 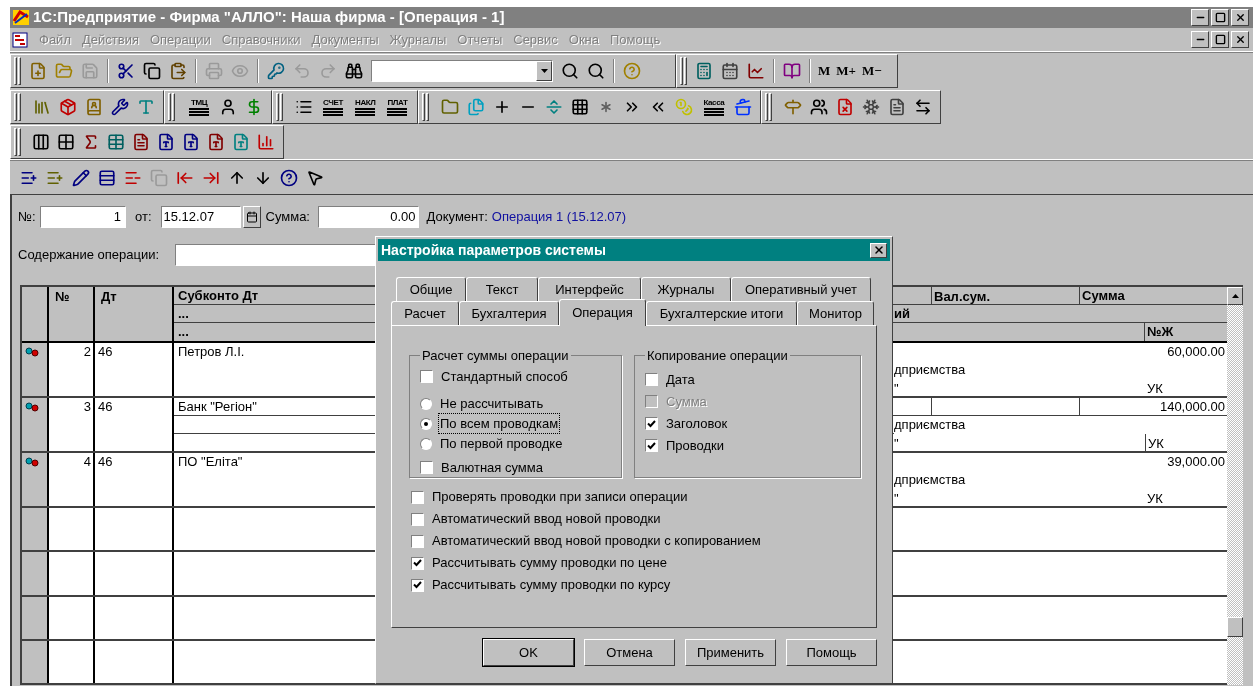 I want to click on radio-label: По первой проводке, so click(x=501, y=443).